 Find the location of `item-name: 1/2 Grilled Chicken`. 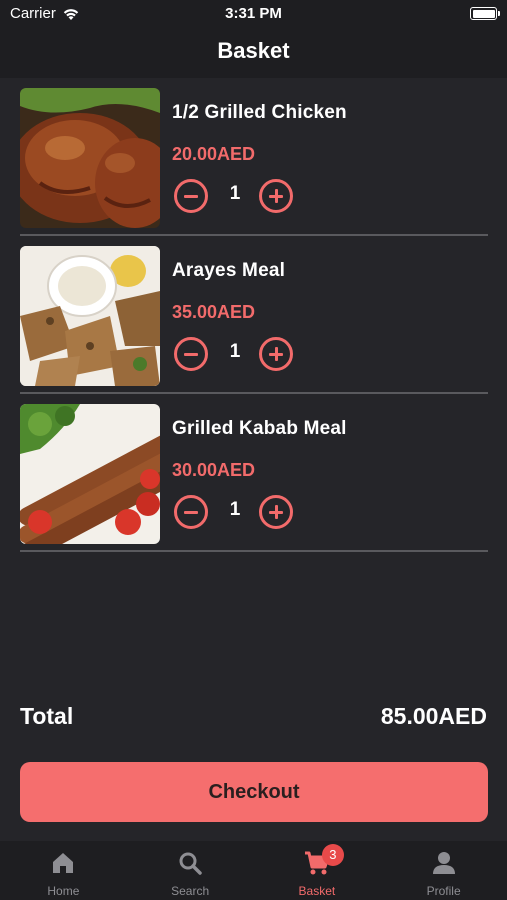

item-name: 1/2 Grilled Chicken is located at coordinates (259, 112).